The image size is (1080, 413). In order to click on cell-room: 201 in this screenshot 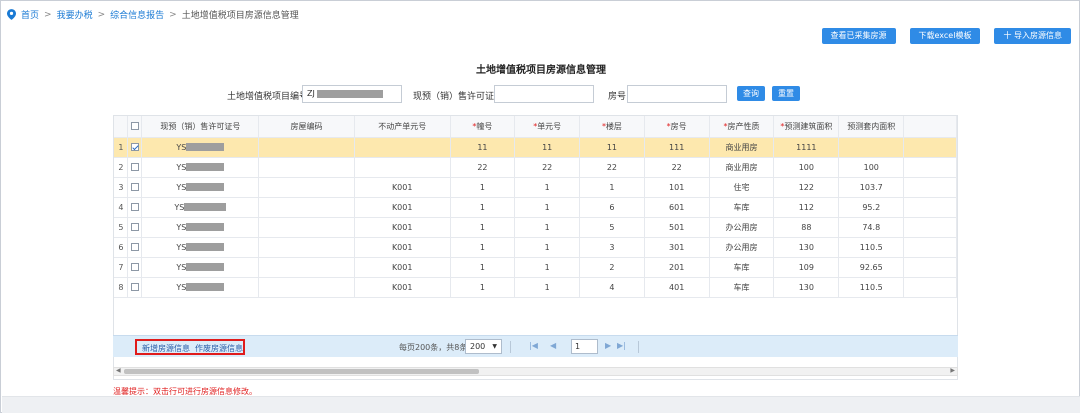, I will do `click(677, 267)`.